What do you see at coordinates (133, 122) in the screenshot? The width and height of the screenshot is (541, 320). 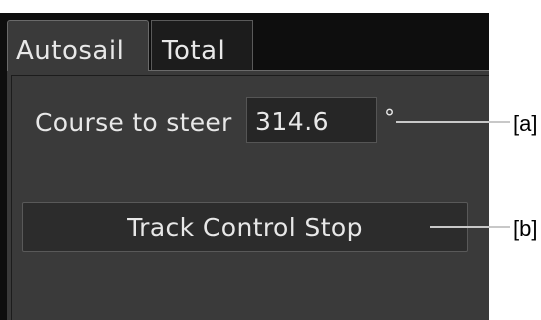 I see `course-to-steer-label: Course to steer` at bounding box center [133, 122].